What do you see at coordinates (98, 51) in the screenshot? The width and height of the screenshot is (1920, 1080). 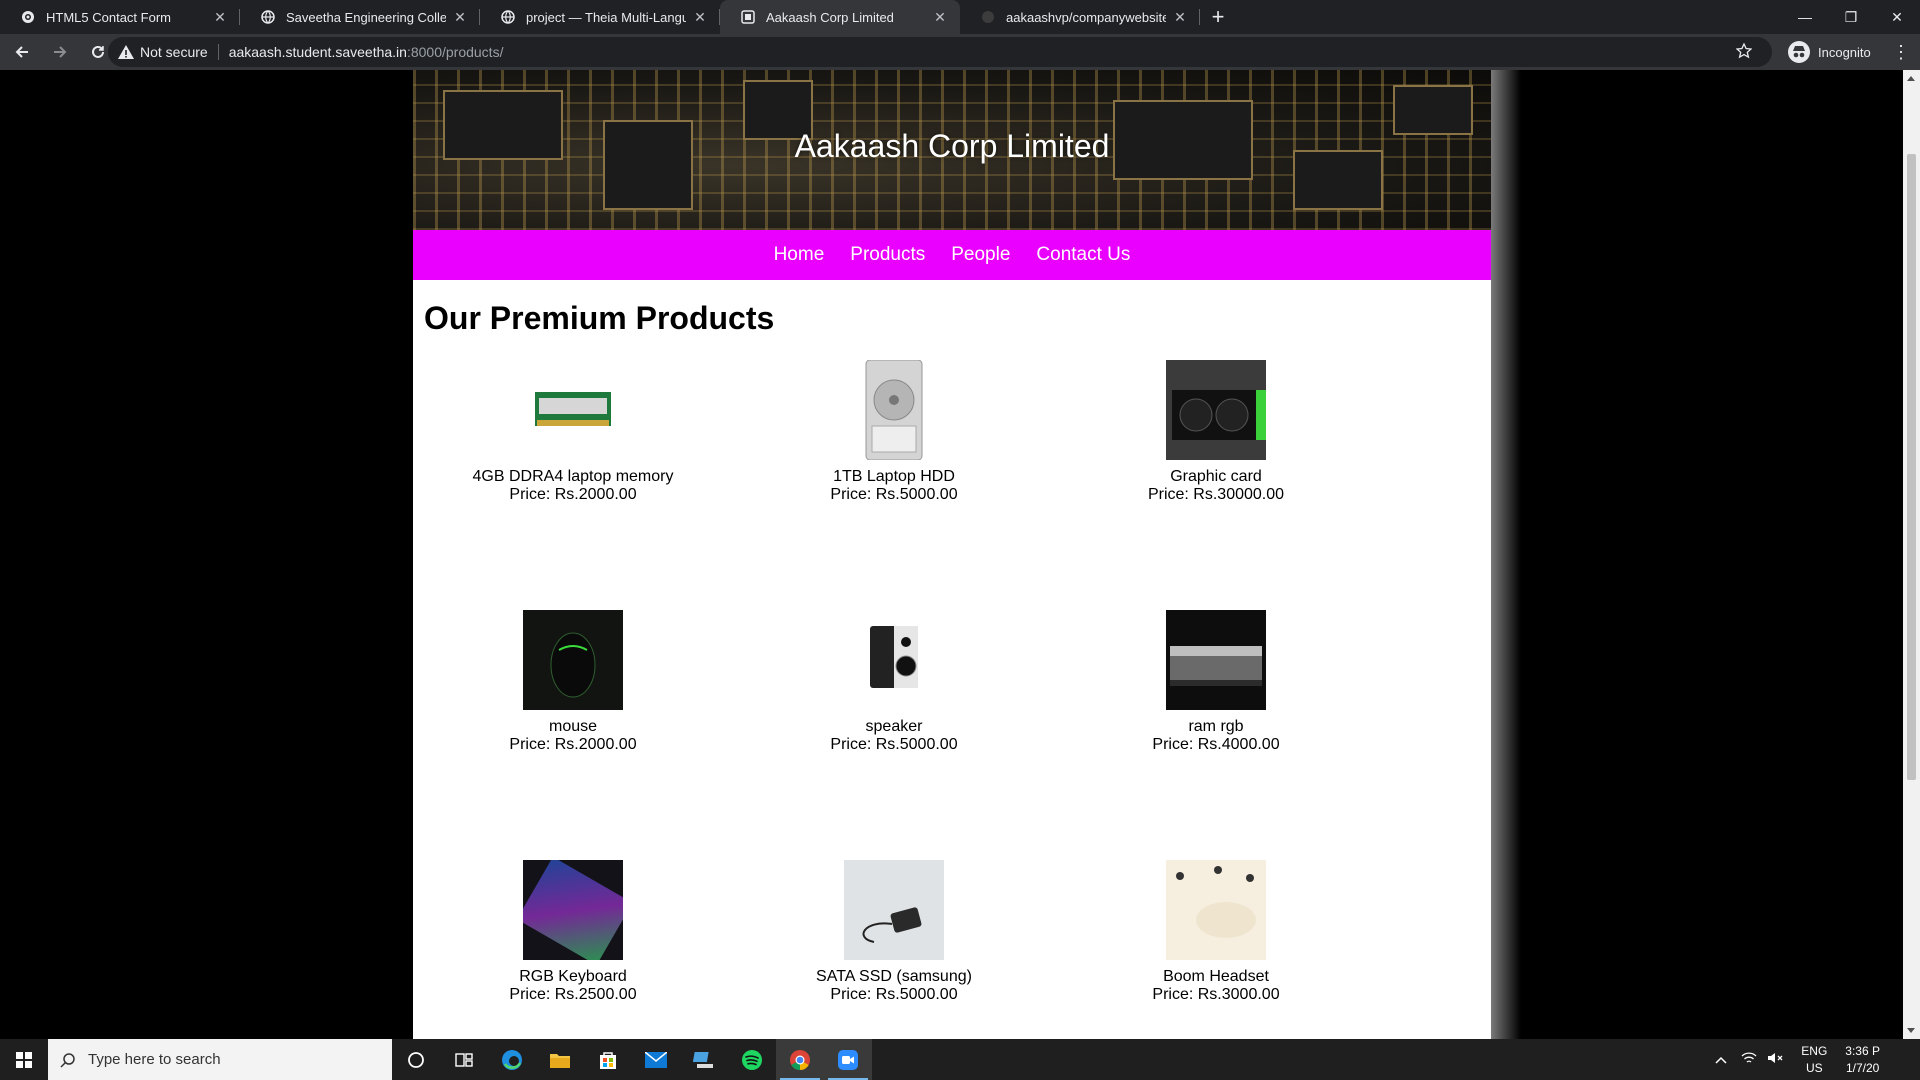 I see `reload-icon` at bounding box center [98, 51].